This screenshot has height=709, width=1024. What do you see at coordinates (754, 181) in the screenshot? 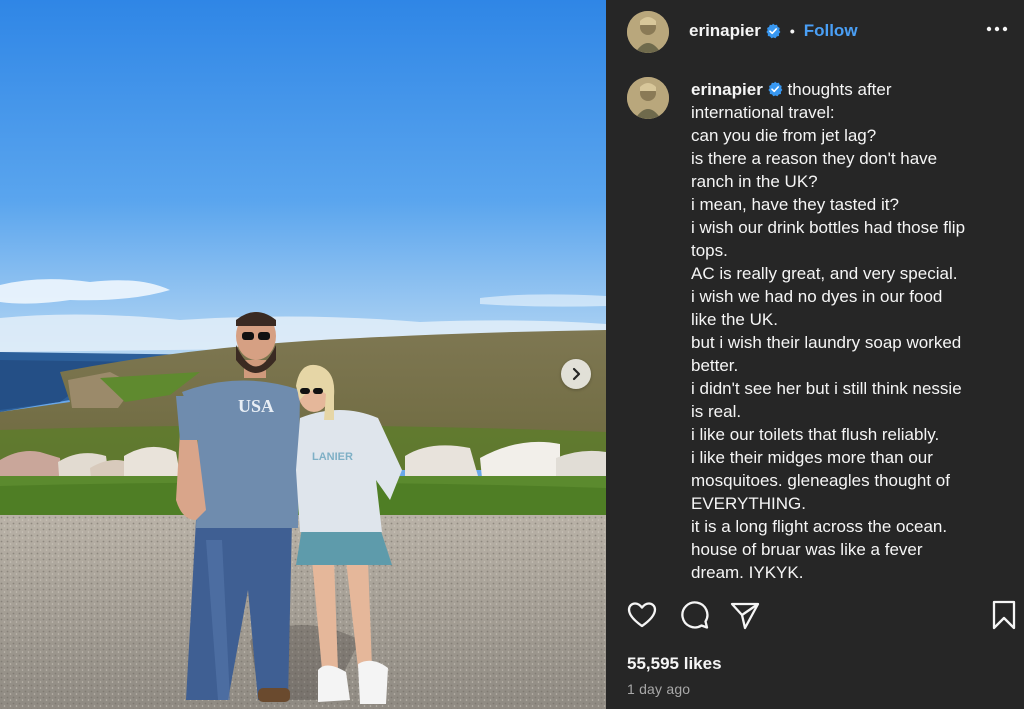
I see `caption-text-line: ranch in the UK?` at bounding box center [754, 181].